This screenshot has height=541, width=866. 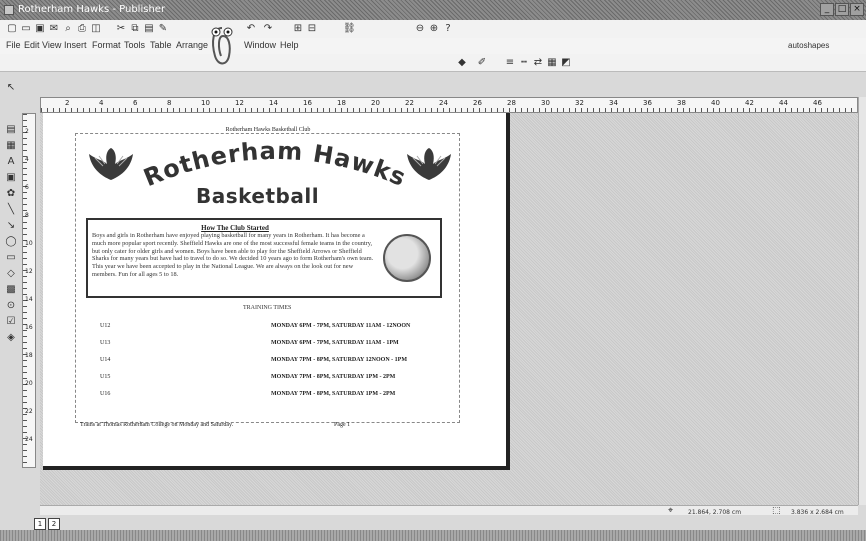 What do you see at coordinates (149, 29) in the screenshot?
I see `paste-icon: ▤` at bounding box center [149, 29].